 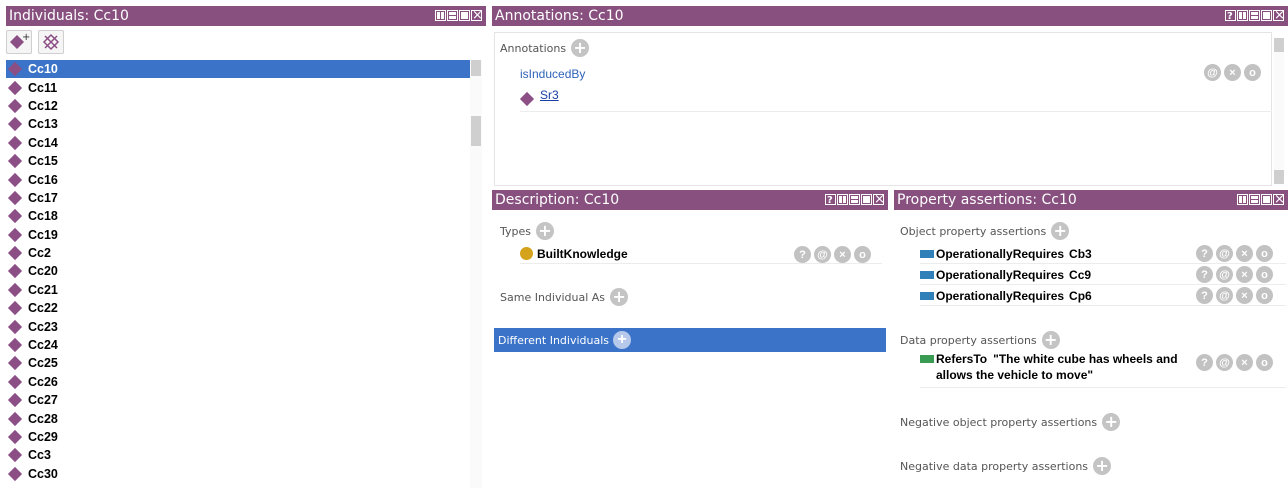 I want to click on list-item: Cc15, so click(x=238, y=161).